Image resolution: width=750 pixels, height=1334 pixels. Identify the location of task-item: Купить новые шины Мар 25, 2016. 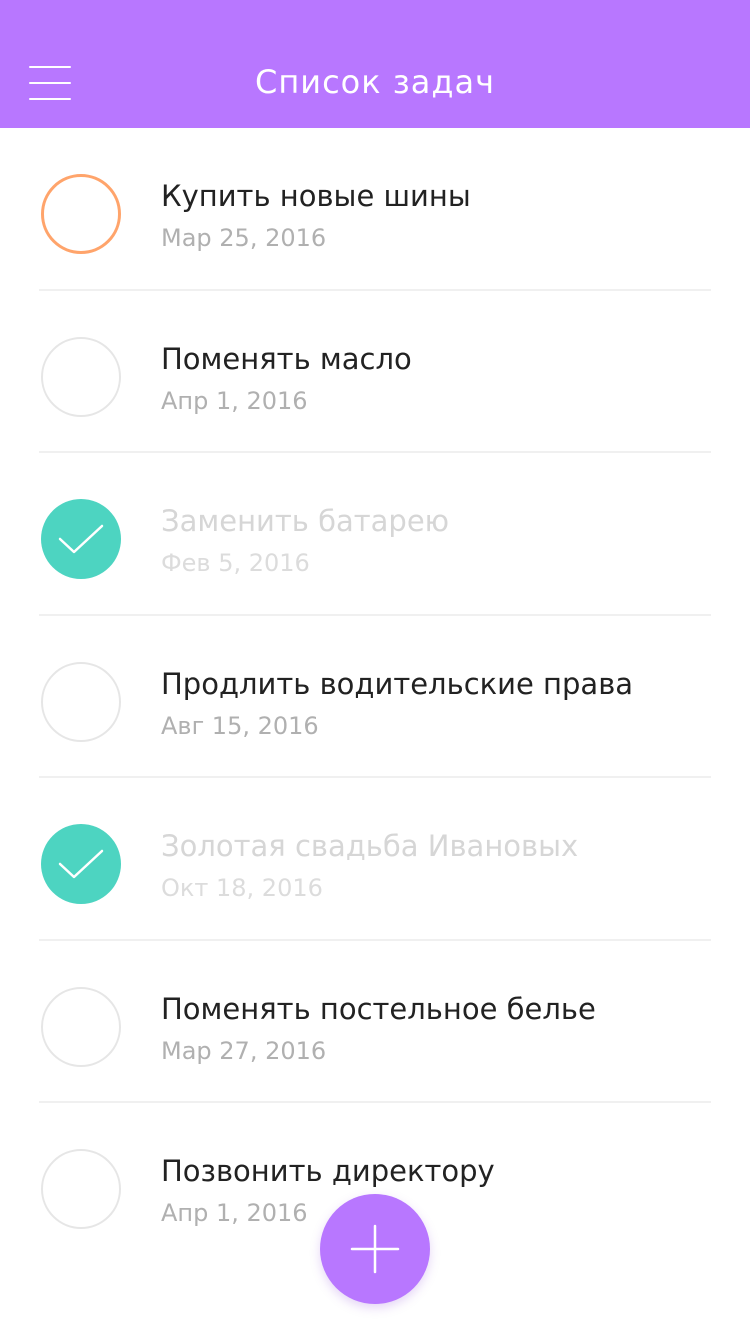
(375, 209).